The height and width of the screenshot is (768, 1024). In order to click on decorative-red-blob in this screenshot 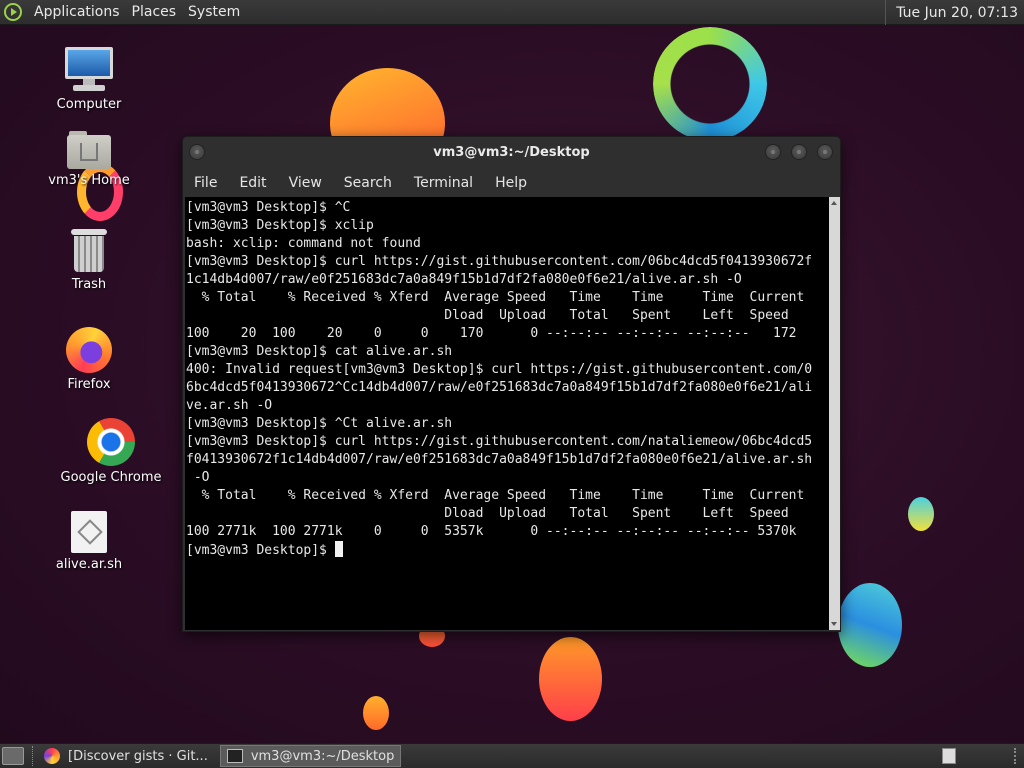, I will do `click(570, 679)`.